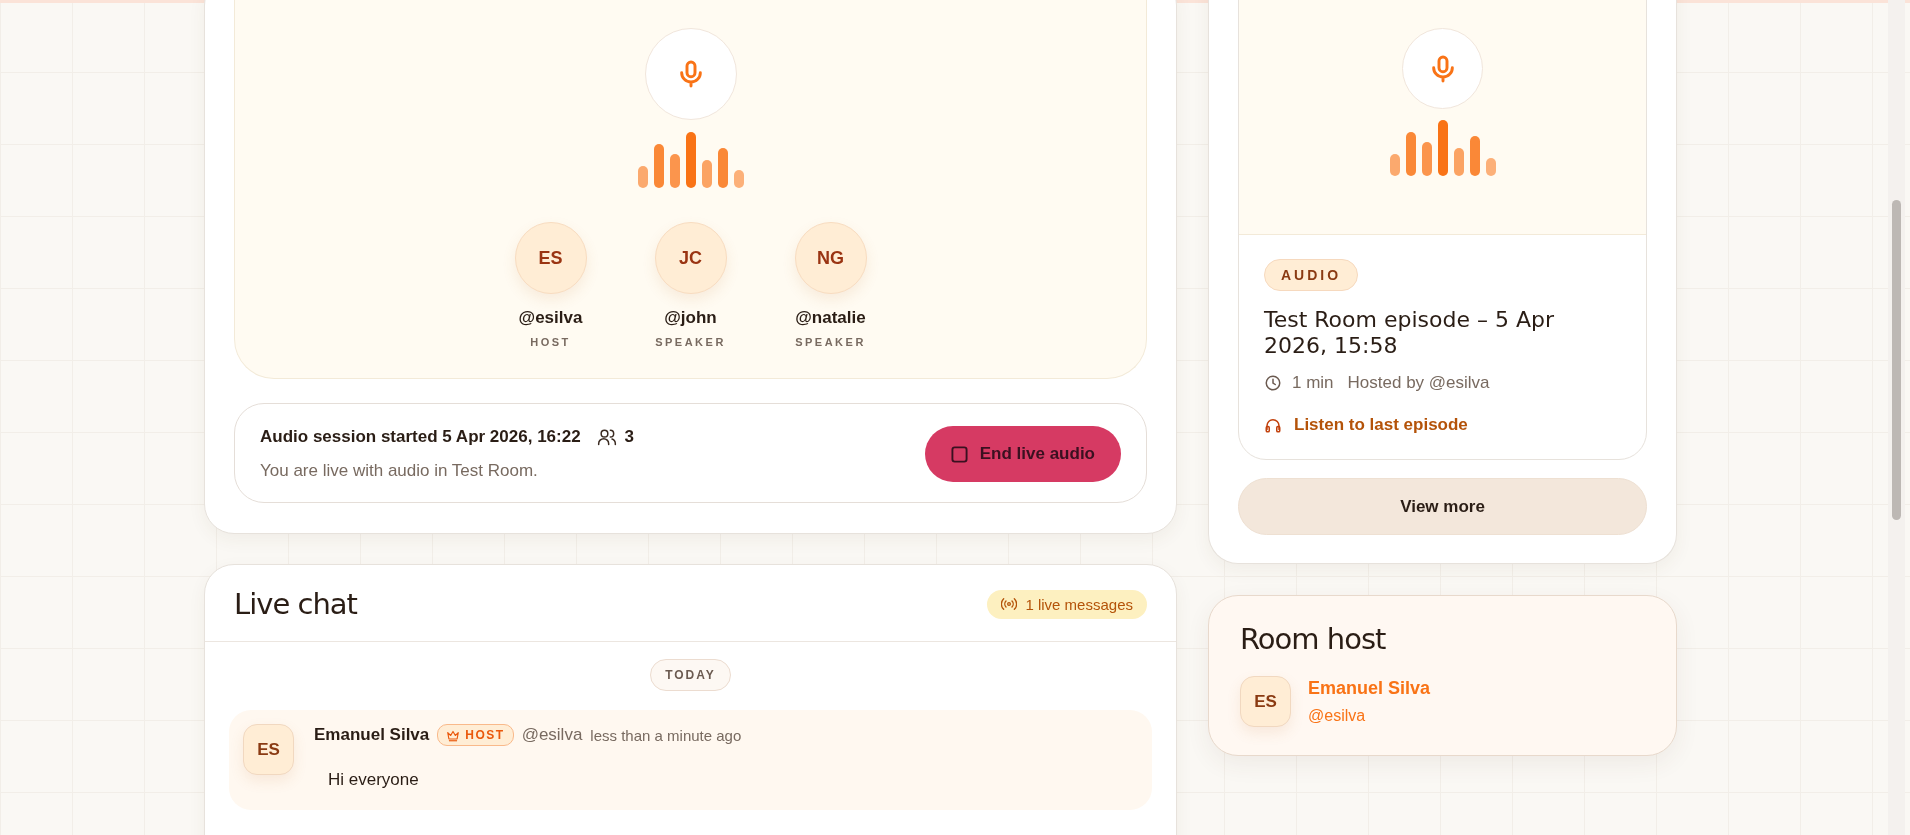 This screenshot has width=1910, height=835. What do you see at coordinates (1265, 701) in the screenshot?
I see `host-avatar: ES` at bounding box center [1265, 701].